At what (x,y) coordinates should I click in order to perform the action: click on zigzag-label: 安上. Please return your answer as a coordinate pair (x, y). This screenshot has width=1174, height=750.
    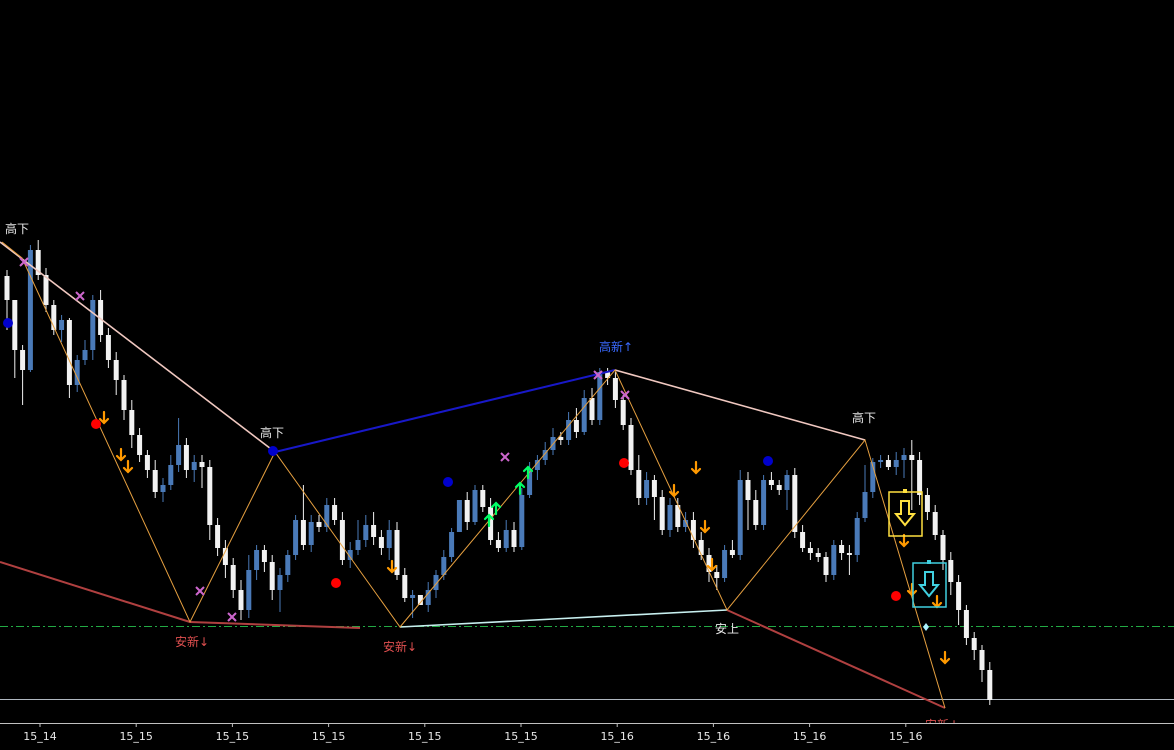
    Looking at the image, I should click on (727, 628).